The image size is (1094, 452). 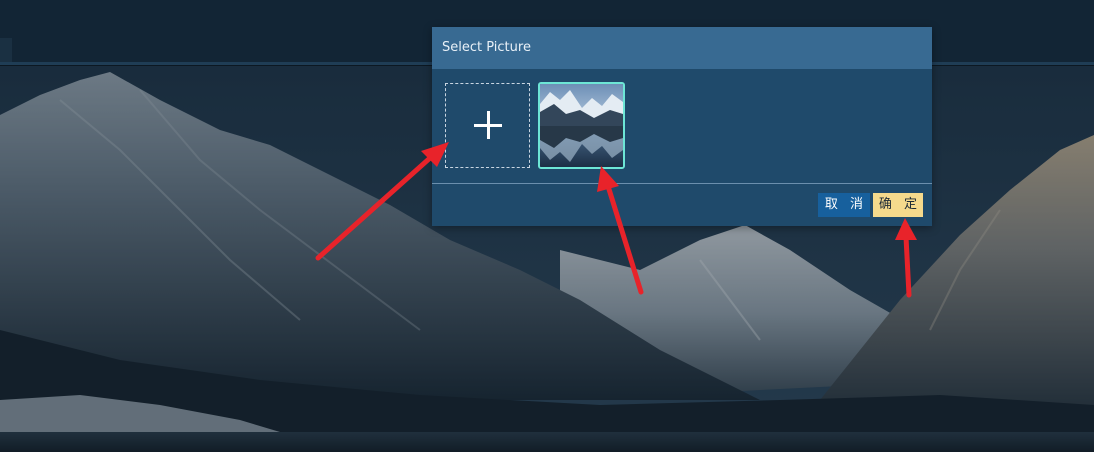 What do you see at coordinates (682, 48) in the screenshot?
I see `dialog-header: Select Picture` at bounding box center [682, 48].